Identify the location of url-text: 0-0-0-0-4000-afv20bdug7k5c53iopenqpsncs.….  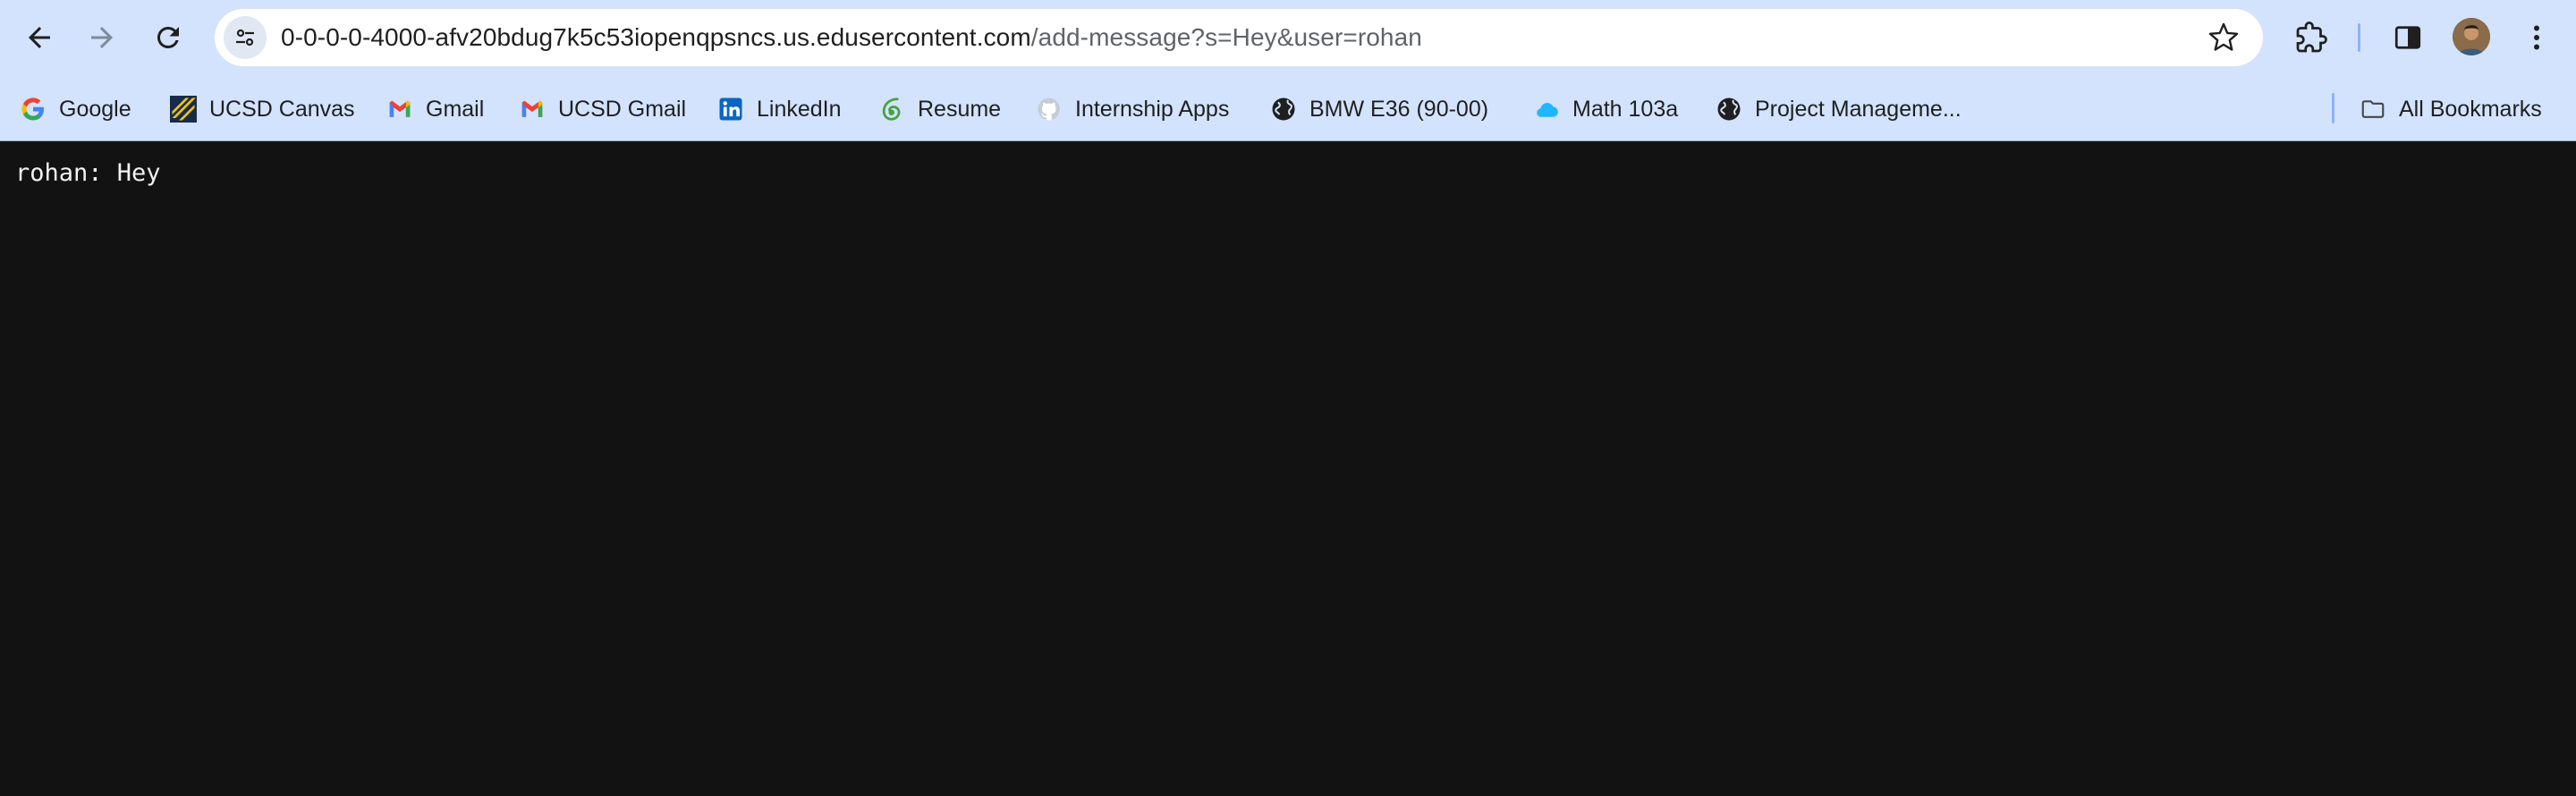
(851, 37).